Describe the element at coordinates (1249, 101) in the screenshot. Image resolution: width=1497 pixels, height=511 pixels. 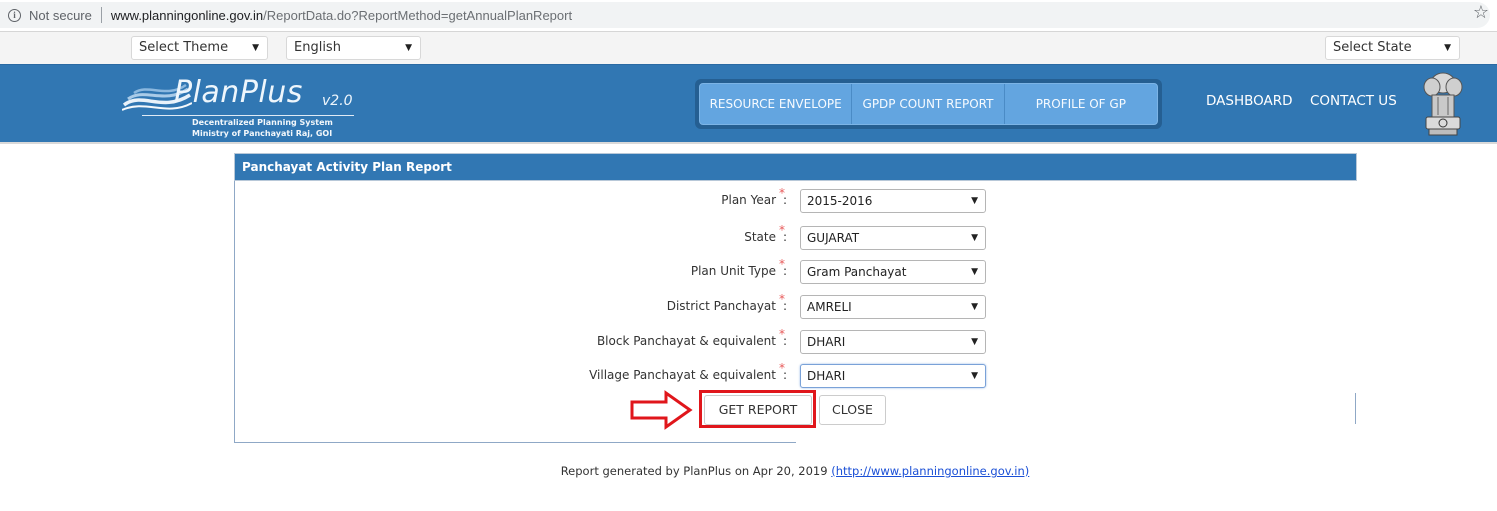
I see `dashboard-link: DASHBOARD` at that location.